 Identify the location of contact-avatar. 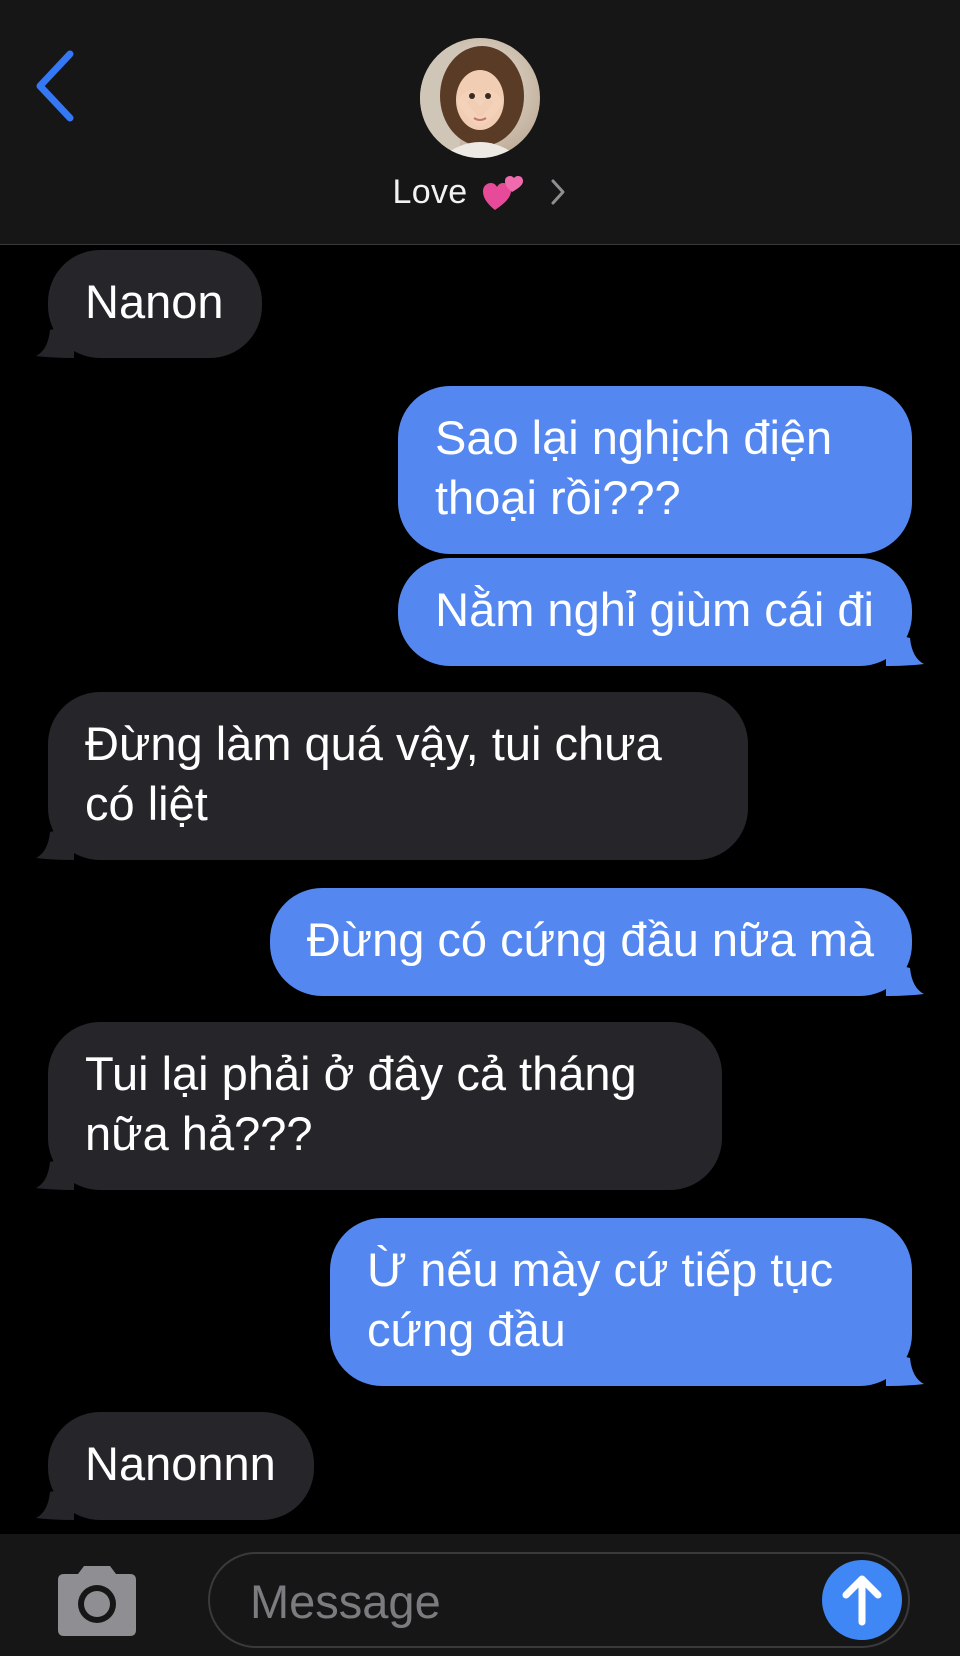
(480, 98).